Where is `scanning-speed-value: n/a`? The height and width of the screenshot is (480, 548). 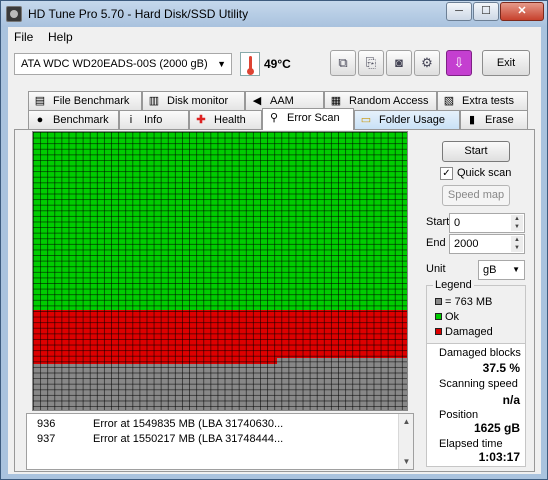
scanning-speed-value: n/a is located at coordinates (511, 400).